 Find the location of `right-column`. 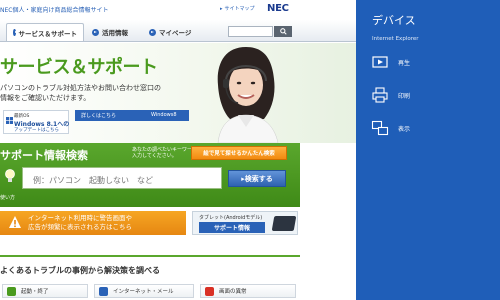

right-column is located at coordinates (328, 175).